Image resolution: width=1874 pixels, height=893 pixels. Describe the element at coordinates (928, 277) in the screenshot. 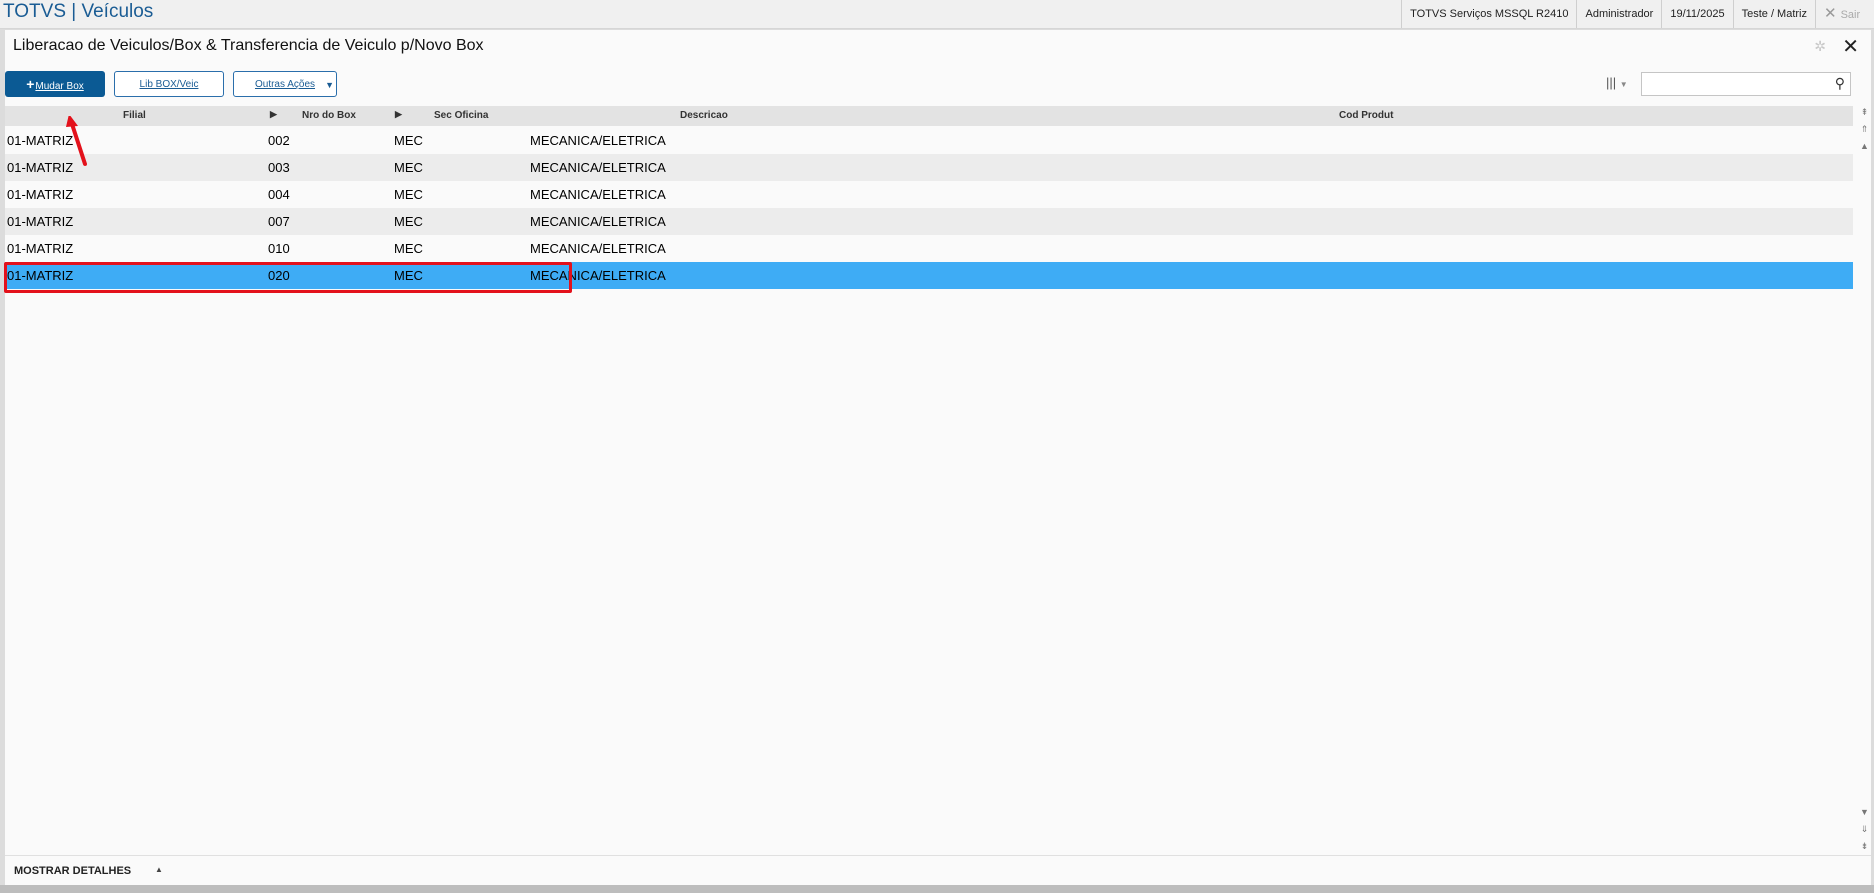

I see `table-row-selected: 01-MATRIZ 020 MEC MECANICA/ELETRICA` at that location.